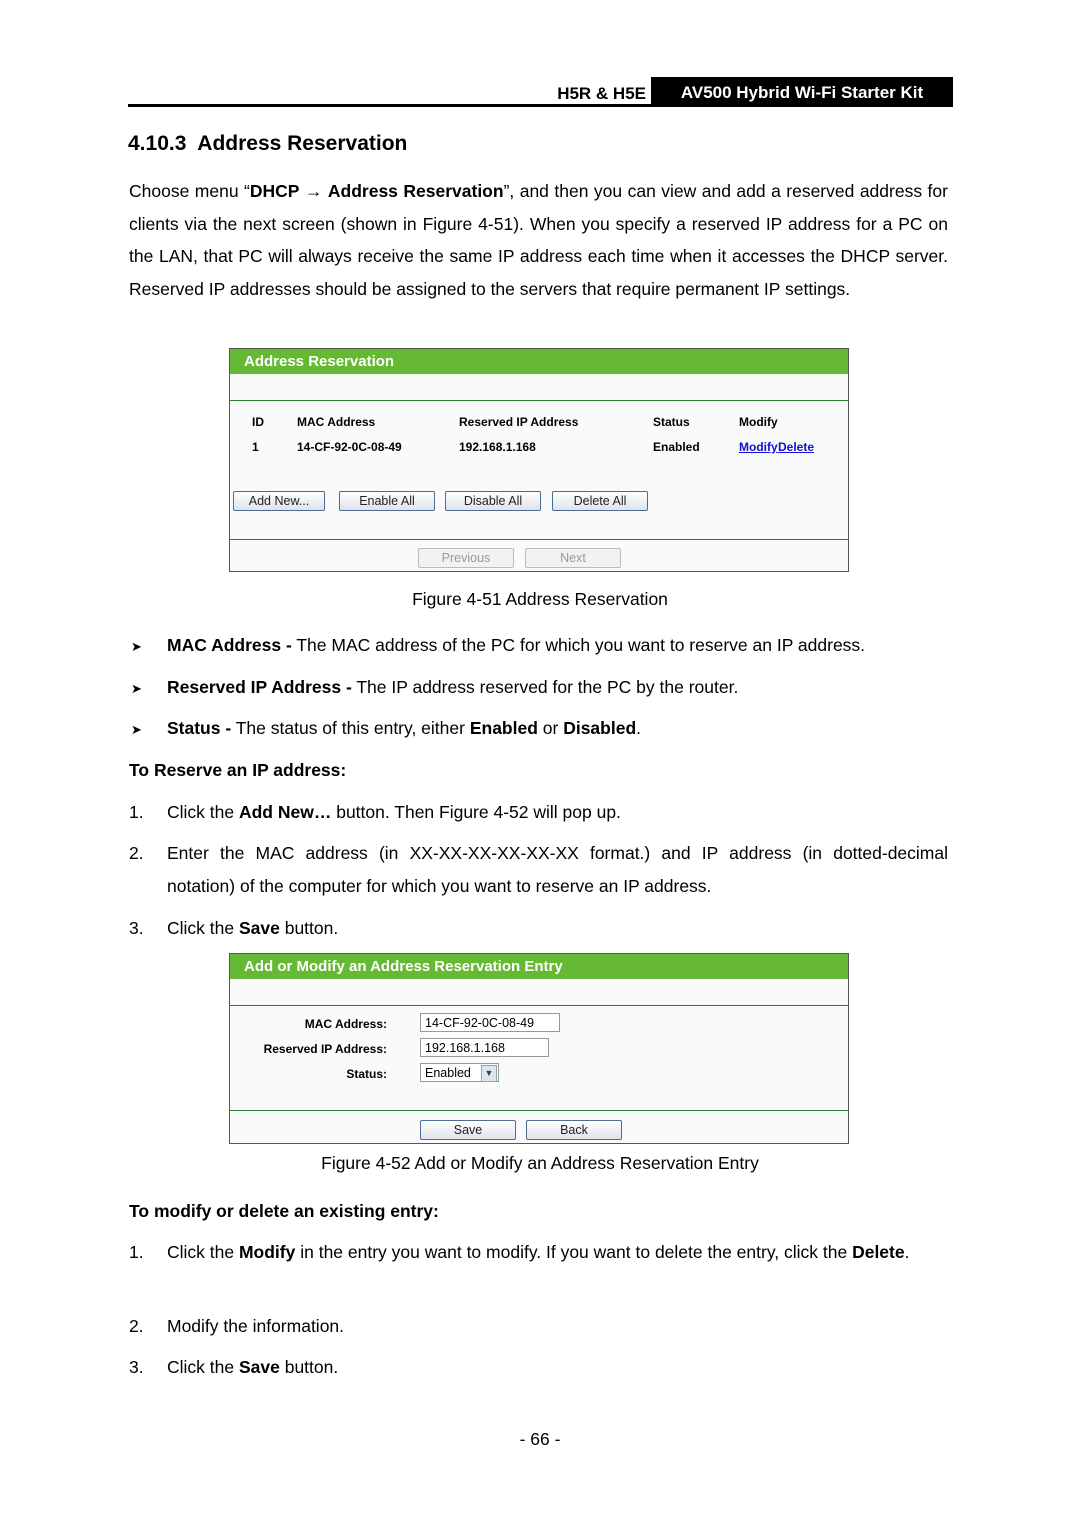 The width and height of the screenshot is (1080, 1527). I want to click on status-select-value: Enabled, so click(448, 1073).